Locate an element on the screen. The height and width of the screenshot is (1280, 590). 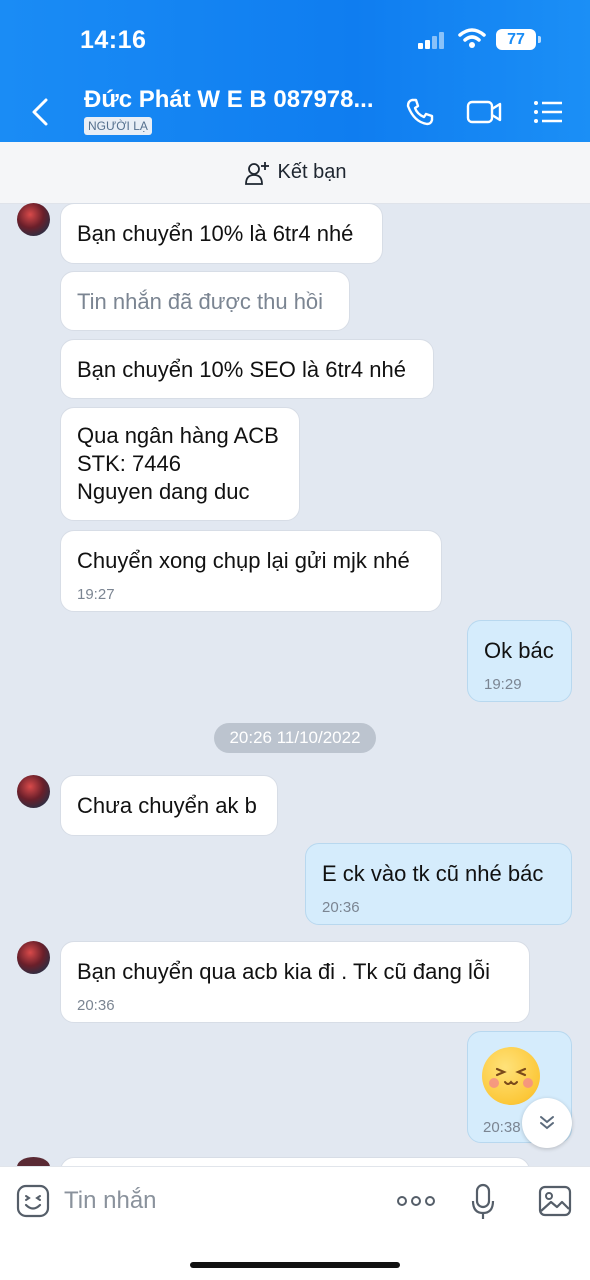
sticker-icon is located at coordinates (33, 1201).